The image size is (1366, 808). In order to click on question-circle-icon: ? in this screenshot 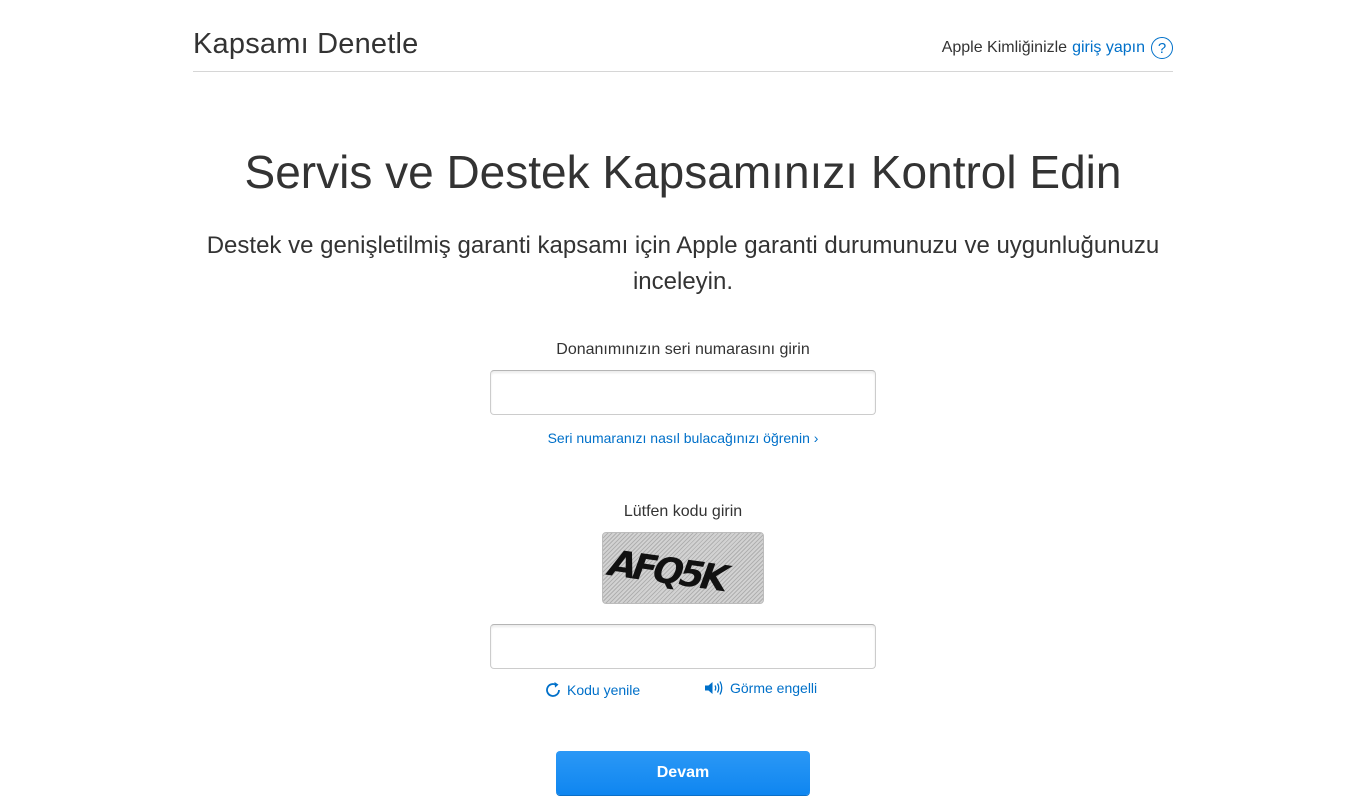, I will do `click(1162, 48)`.